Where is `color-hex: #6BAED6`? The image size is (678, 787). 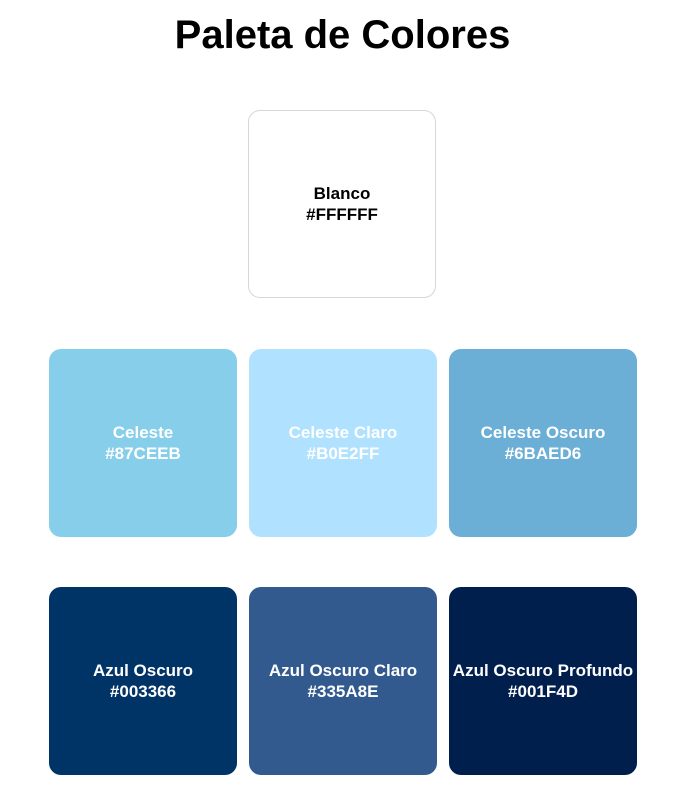 color-hex: #6BAED6 is located at coordinates (543, 453).